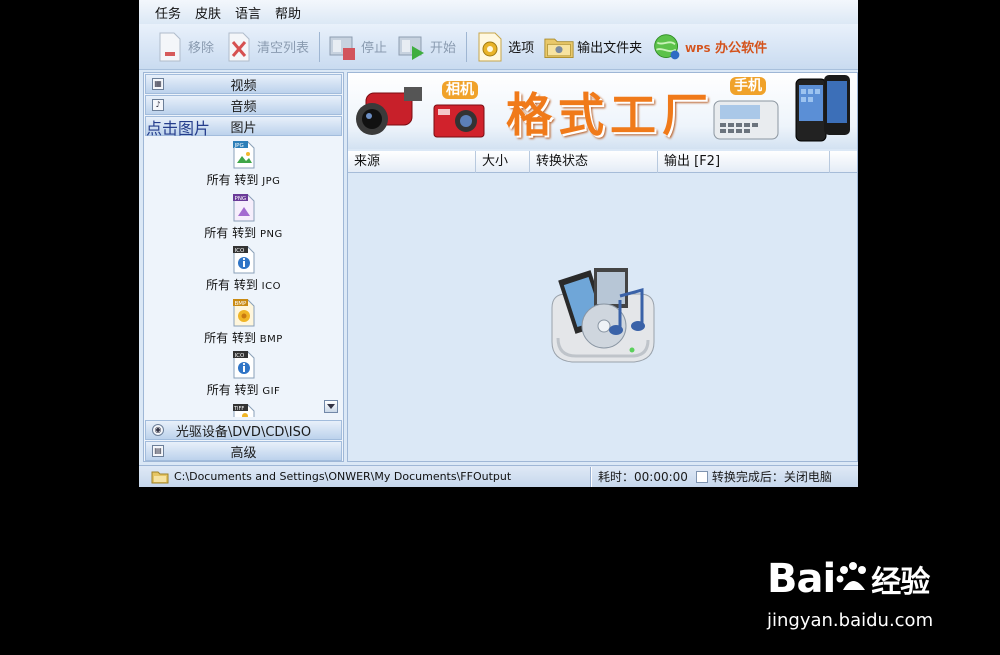 Image resolution: width=1000 pixels, height=655 pixels. I want to click on wps-globe-icon, so click(667, 47).